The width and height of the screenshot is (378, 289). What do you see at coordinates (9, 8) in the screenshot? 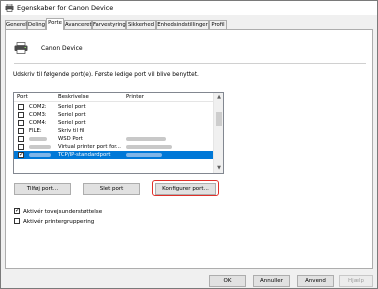
I see `printer-icon` at bounding box center [9, 8].